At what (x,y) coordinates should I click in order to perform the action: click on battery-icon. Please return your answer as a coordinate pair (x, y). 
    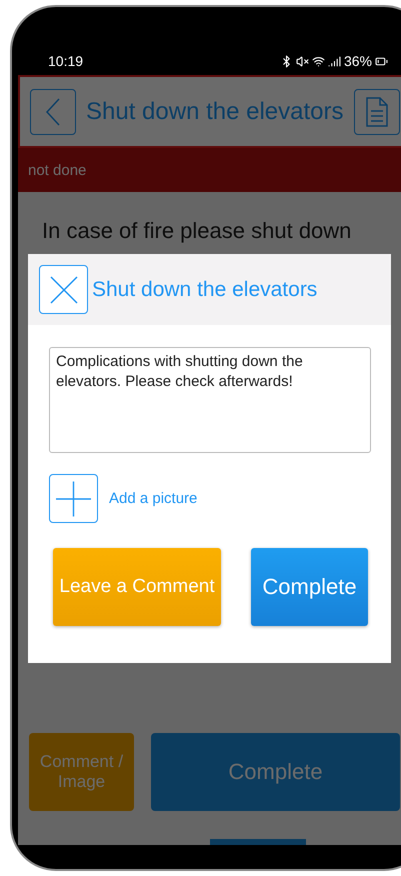
    Looking at the image, I should click on (381, 61).